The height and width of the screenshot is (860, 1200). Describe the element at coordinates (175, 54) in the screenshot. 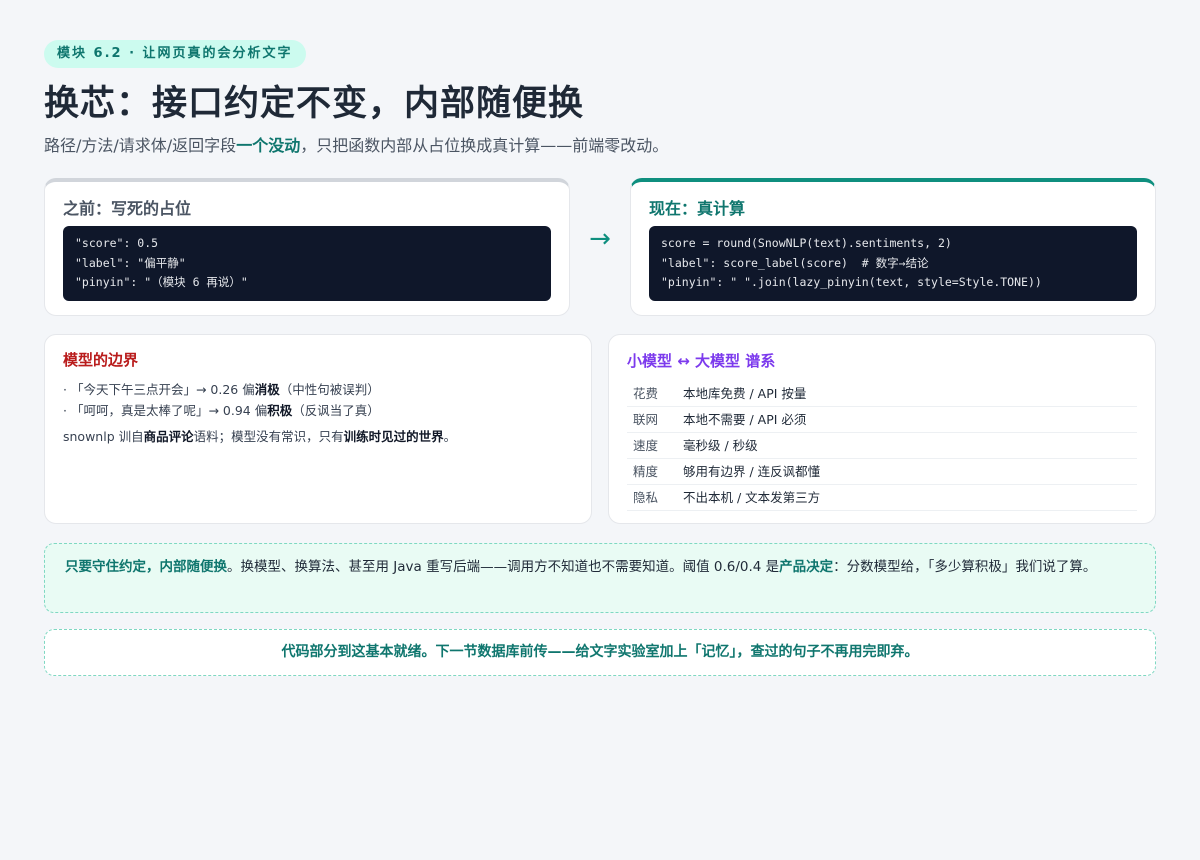

I see `module-badge: 模块 6.2 · 让网页真的会分析文字` at that location.